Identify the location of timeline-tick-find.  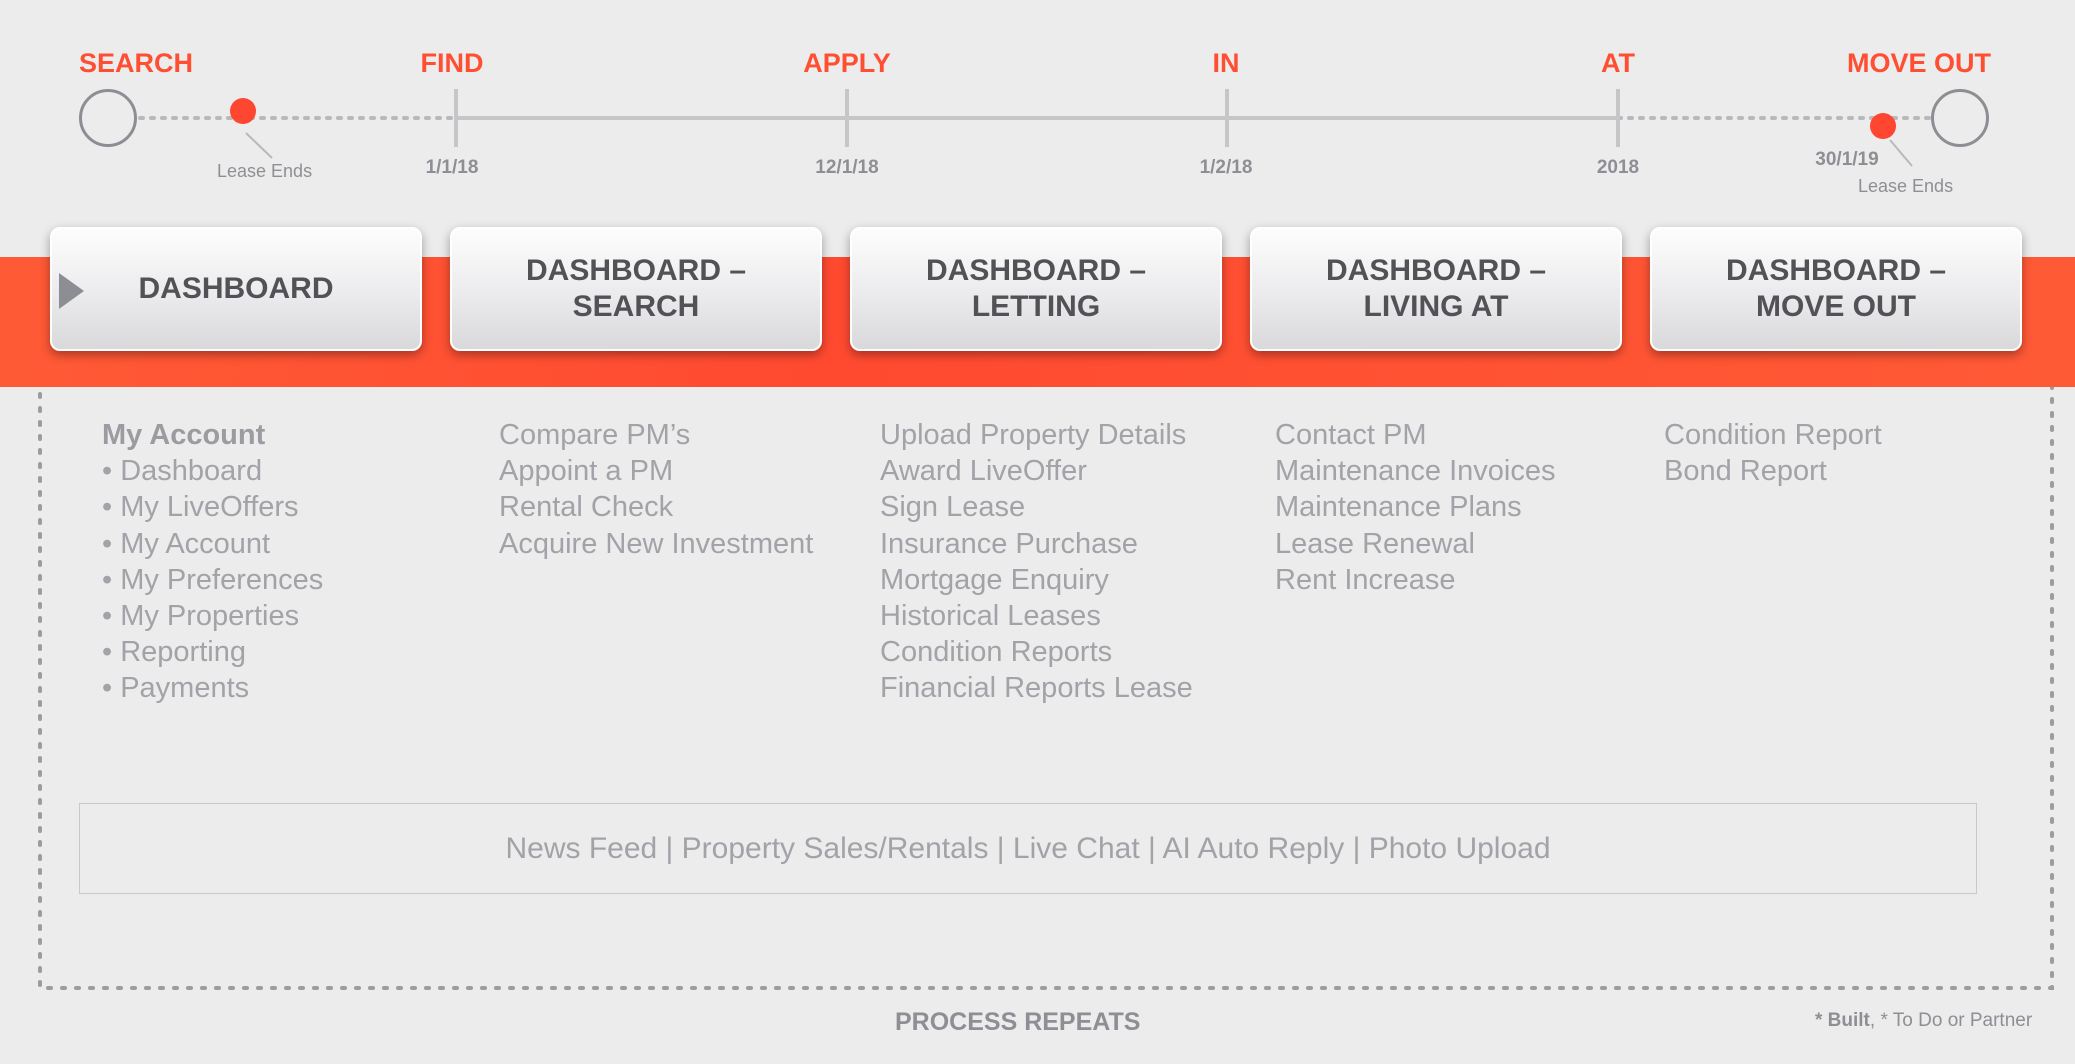
(456, 118).